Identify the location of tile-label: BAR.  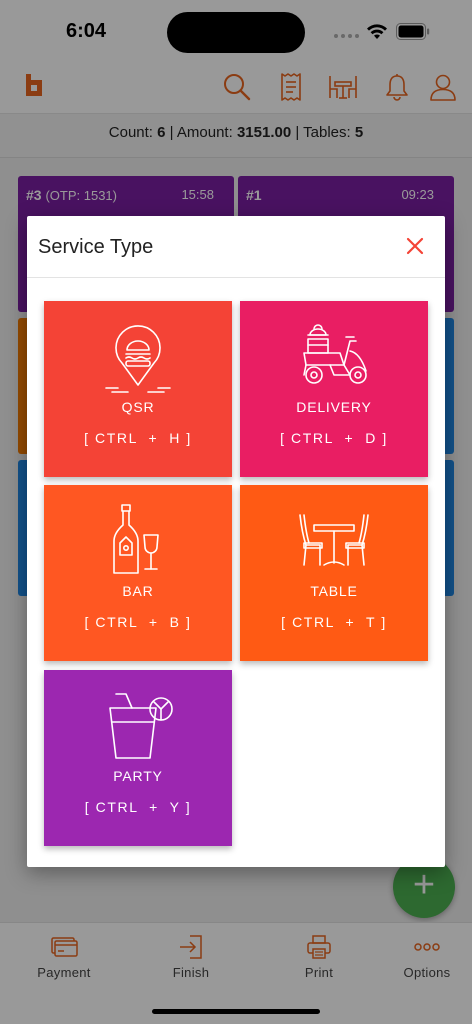
(138, 591).